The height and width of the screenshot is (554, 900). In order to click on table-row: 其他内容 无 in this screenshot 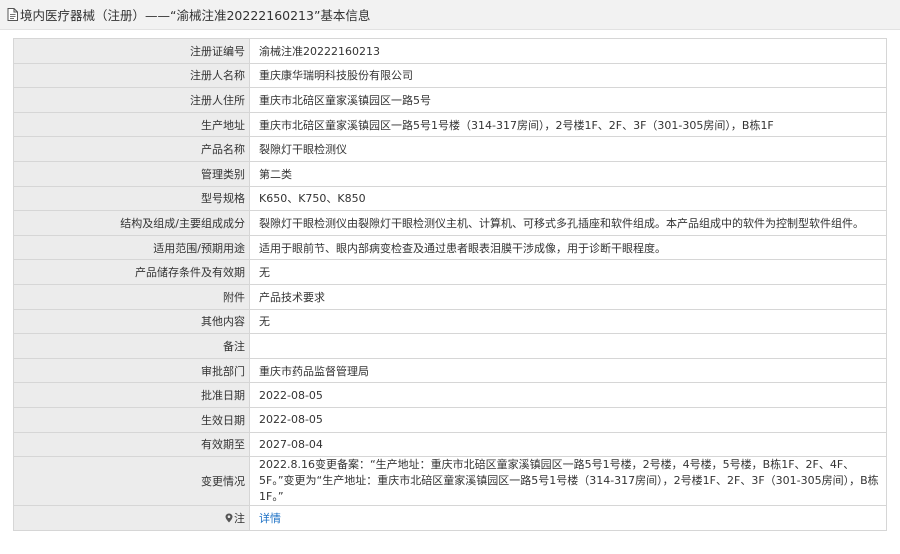, I will do `click(450, 321)`.